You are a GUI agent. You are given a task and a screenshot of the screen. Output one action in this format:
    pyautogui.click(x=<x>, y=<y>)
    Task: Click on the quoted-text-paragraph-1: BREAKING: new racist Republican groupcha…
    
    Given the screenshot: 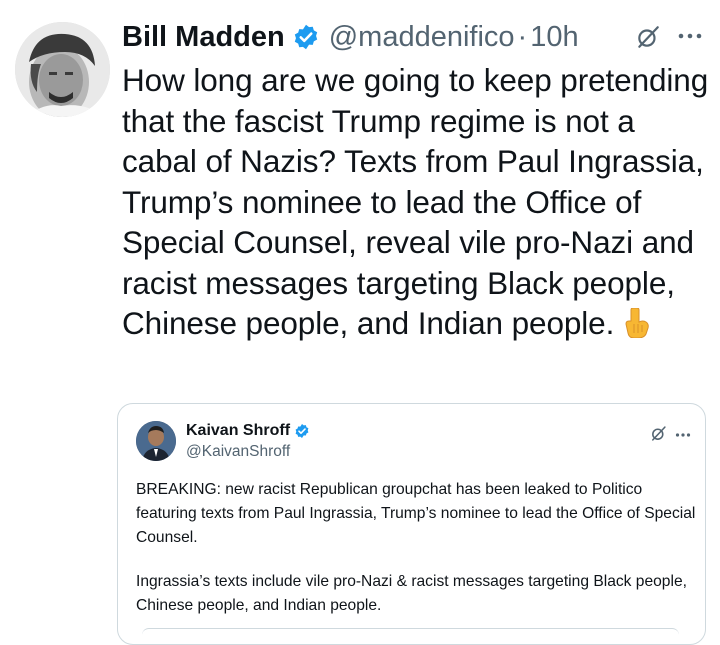 What is the action you would take?
    pyautogui.click(x=416, y=513)
    